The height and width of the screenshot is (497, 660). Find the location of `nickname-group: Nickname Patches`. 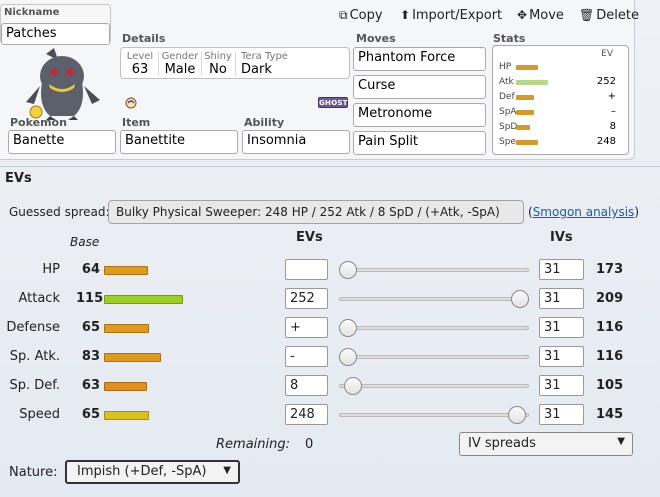

nickname-group: Nickname Patches is located at coordinates (55, 24).